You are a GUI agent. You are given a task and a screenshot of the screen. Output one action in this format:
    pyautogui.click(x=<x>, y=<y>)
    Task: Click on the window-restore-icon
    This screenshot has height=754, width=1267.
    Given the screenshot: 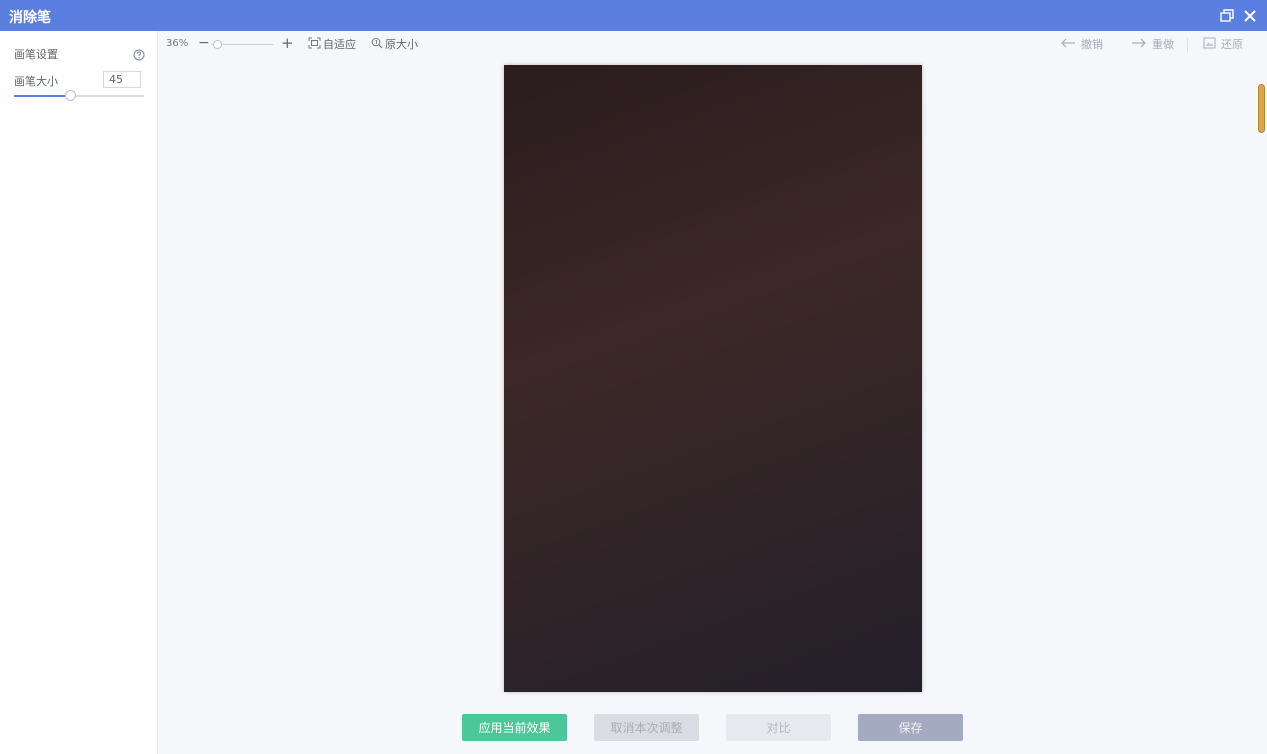 What is the action you would take?
    pyautogui.click(x=1227, y=16)
    